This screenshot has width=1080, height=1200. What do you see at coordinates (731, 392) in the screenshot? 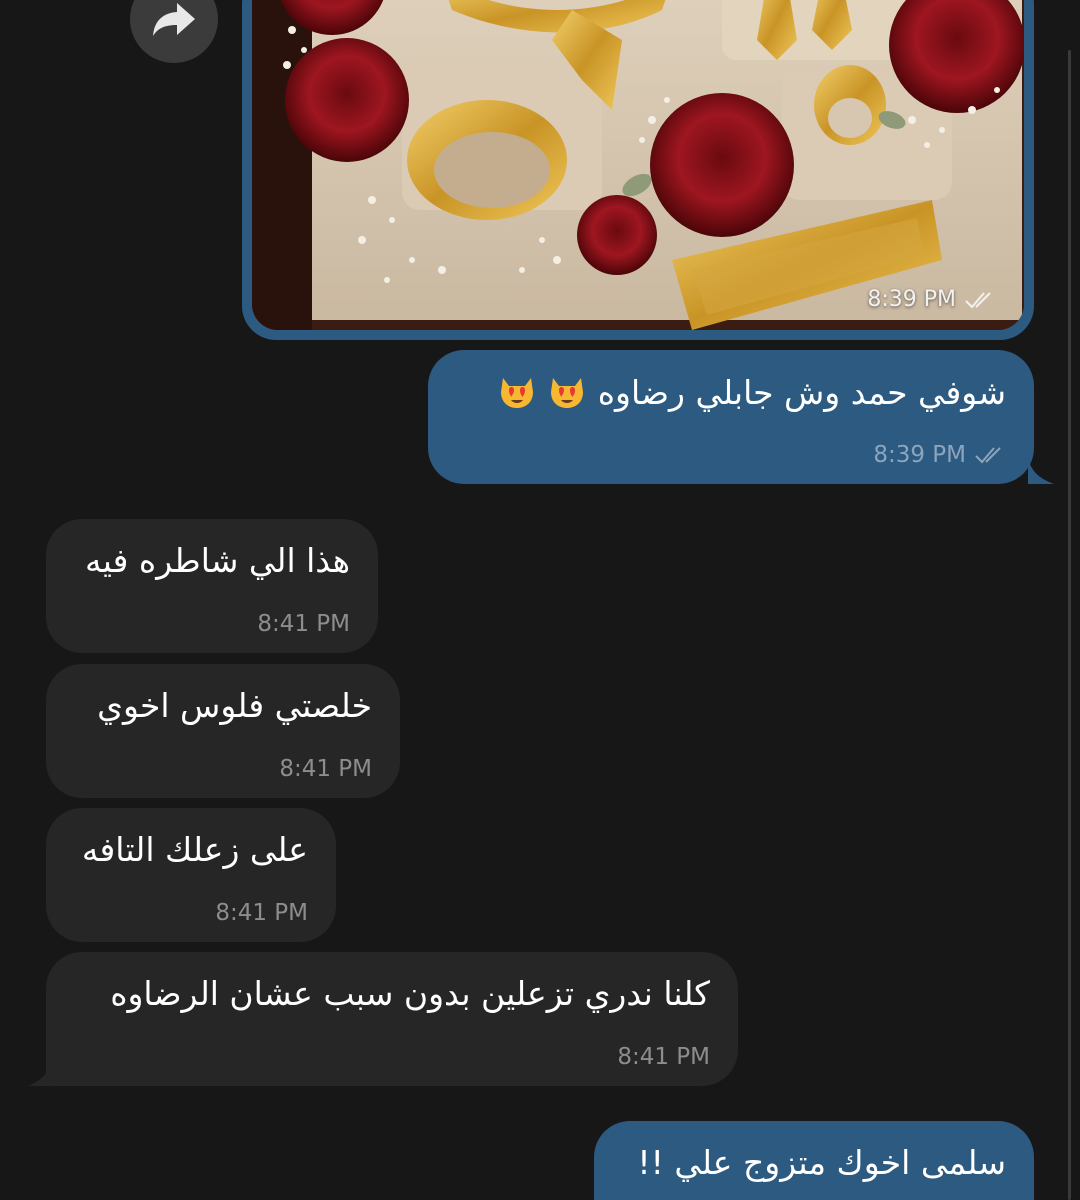
I see `message-text: شوفي حمد وش جابلي رضاوه` at bounding box center [731, 392].